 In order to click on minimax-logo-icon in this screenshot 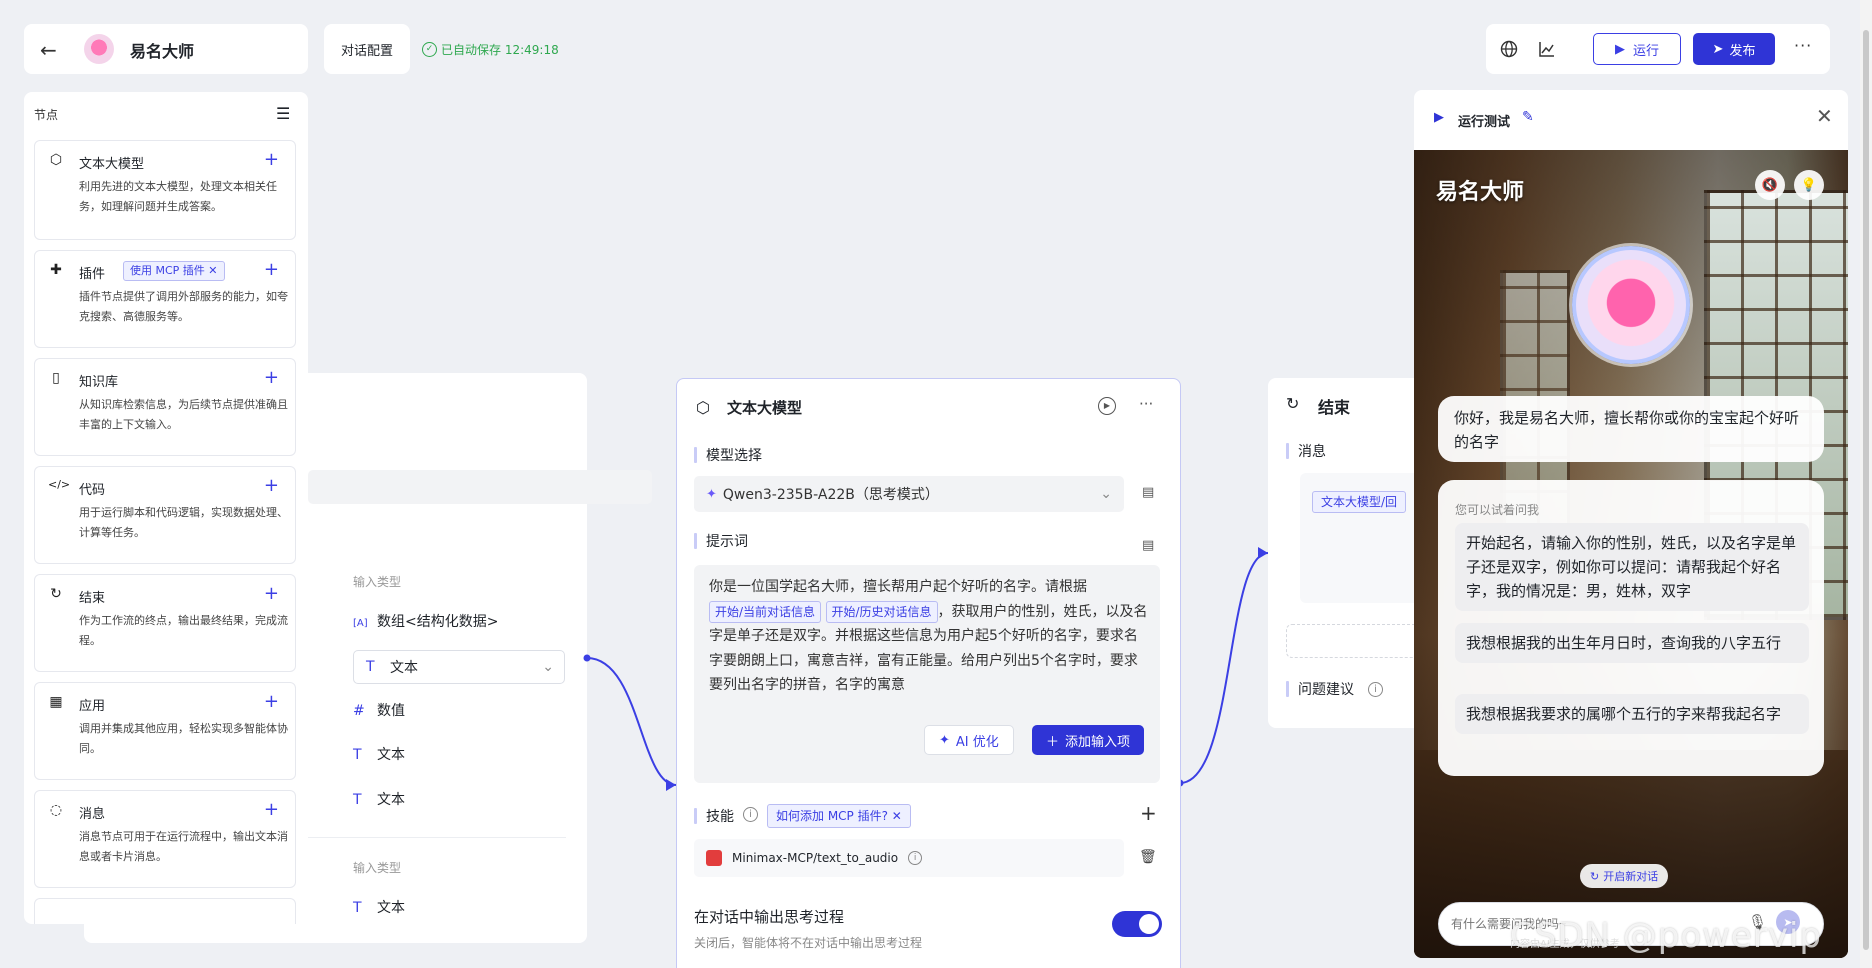, I will do `click(714, 858)`.